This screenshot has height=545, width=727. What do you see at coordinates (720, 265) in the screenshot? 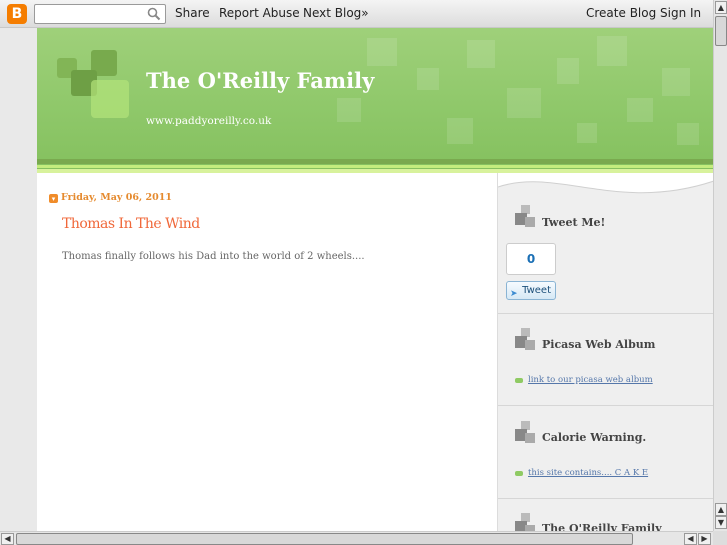
I see `vertical-scrollbar: ▲ ▲ ▼` at bounding box center [720, 265].